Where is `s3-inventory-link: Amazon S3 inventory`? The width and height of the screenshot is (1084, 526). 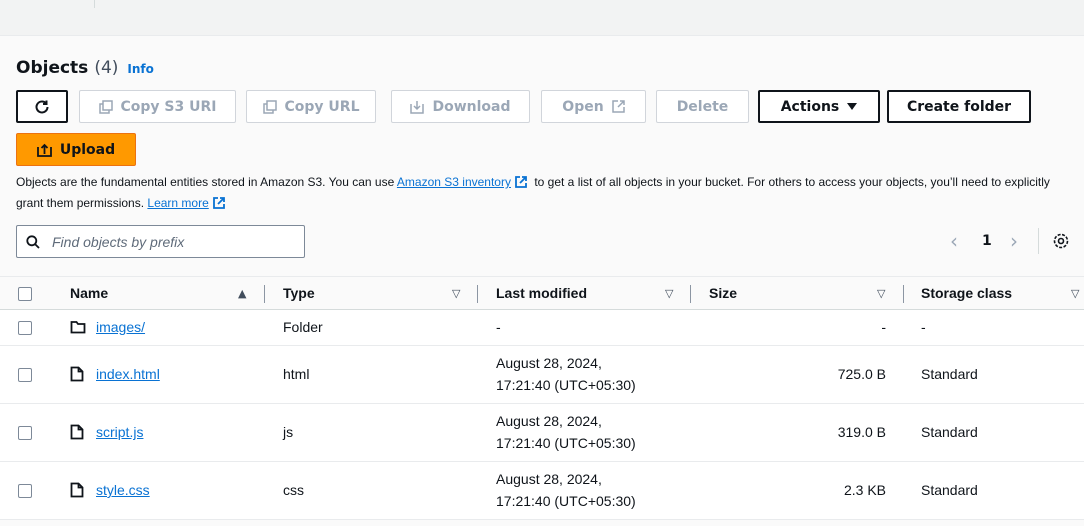 s3-inventory-link: Amazon S3 inventory is located at coordinates (454, 182).